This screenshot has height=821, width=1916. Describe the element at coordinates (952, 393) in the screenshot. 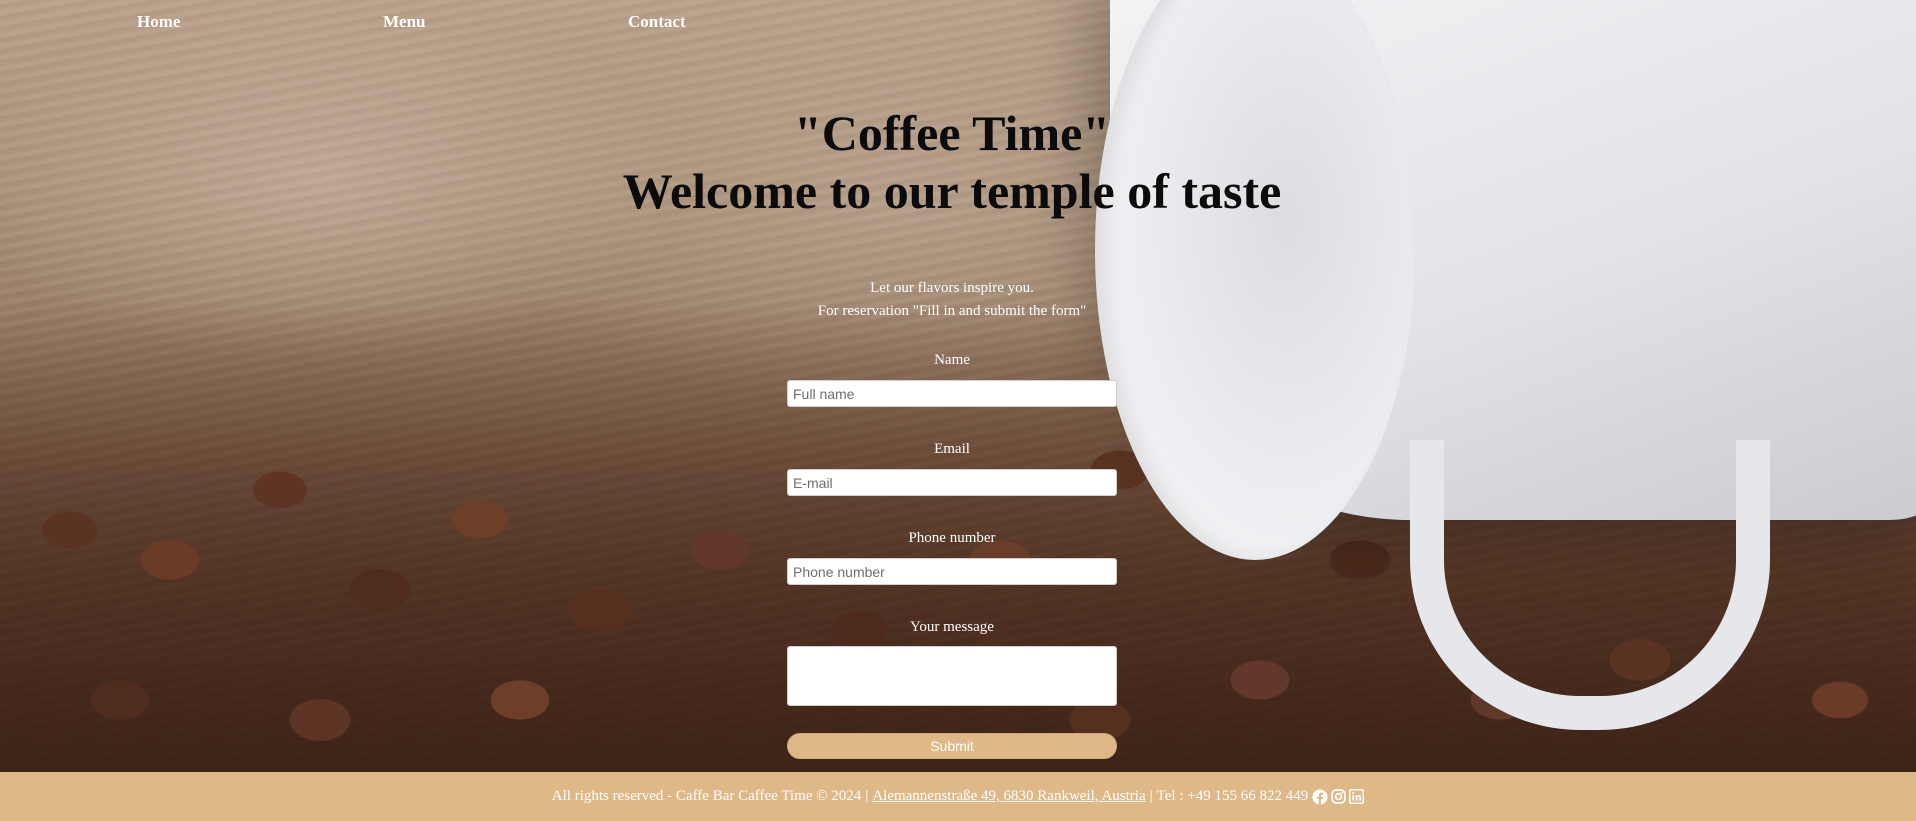

I see `name-input` at that location.